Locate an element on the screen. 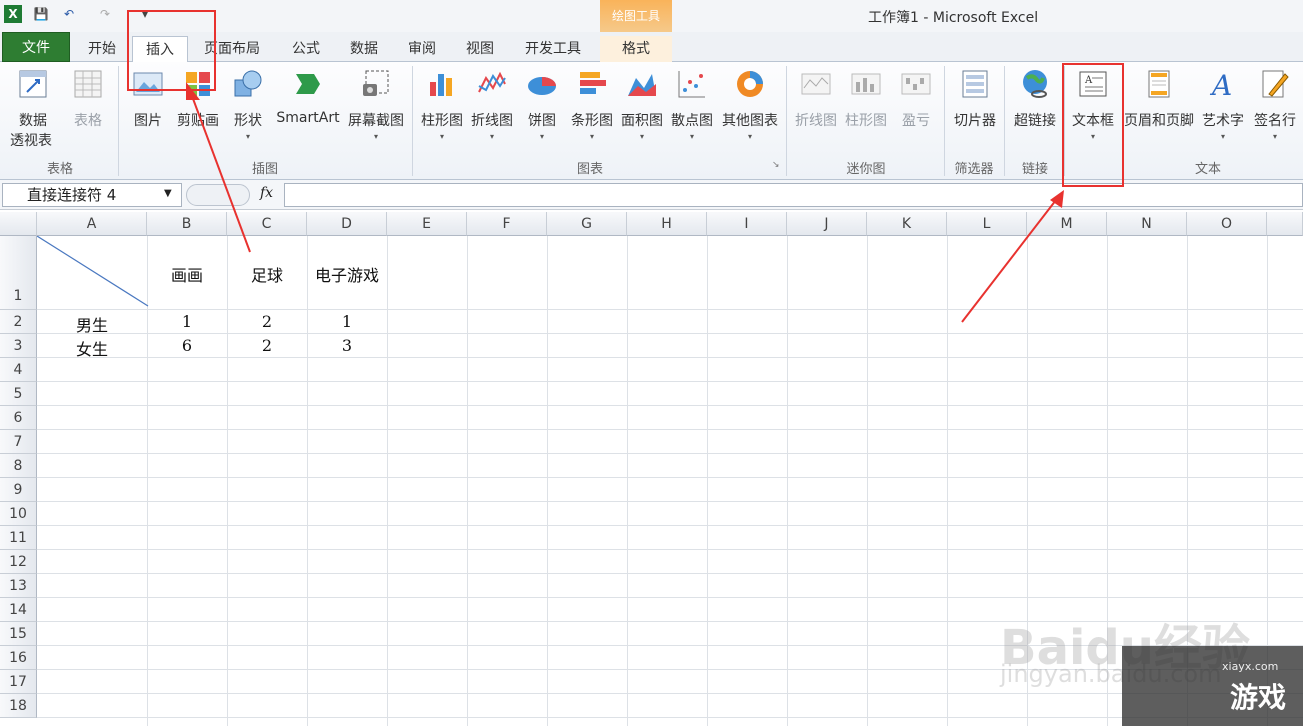 The image size is (1303, 726). cell-c3: 2 is located at coordinates (267, 345).